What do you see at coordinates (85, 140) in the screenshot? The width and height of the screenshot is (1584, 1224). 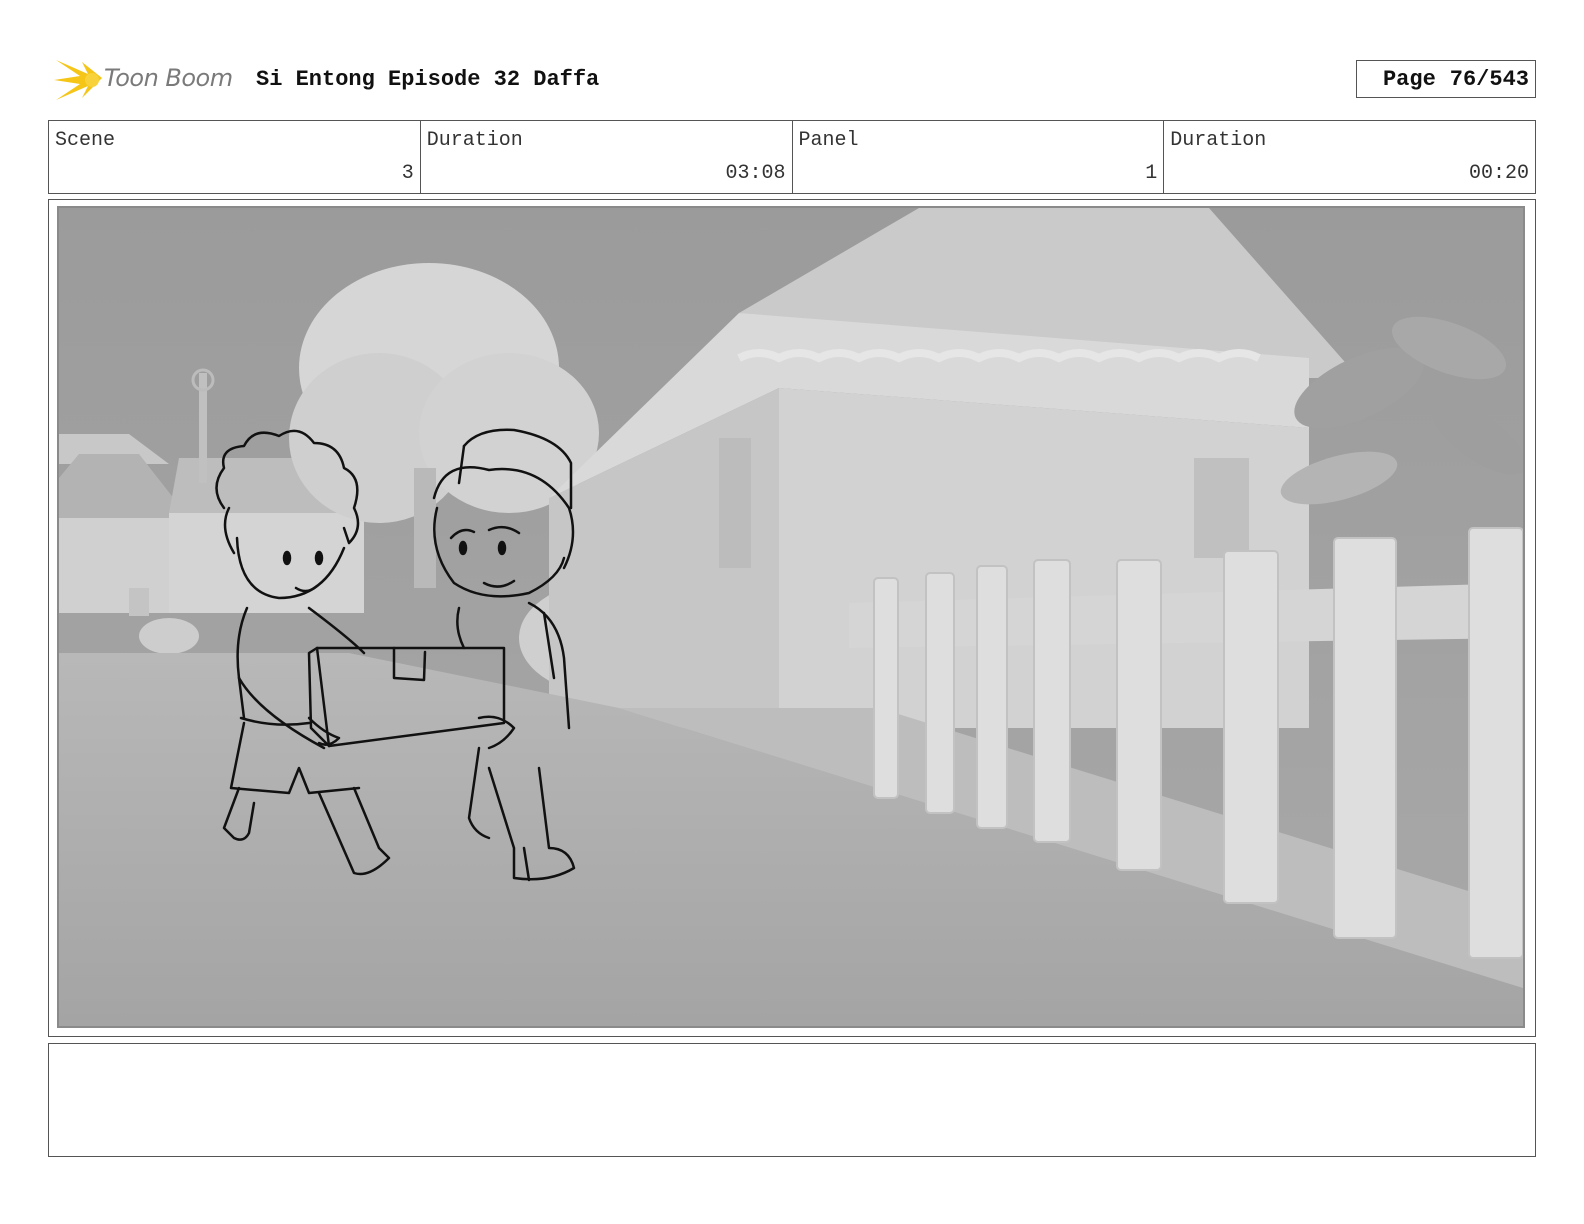 I see `scene-label: Scene` at bounding box center [85, 140].